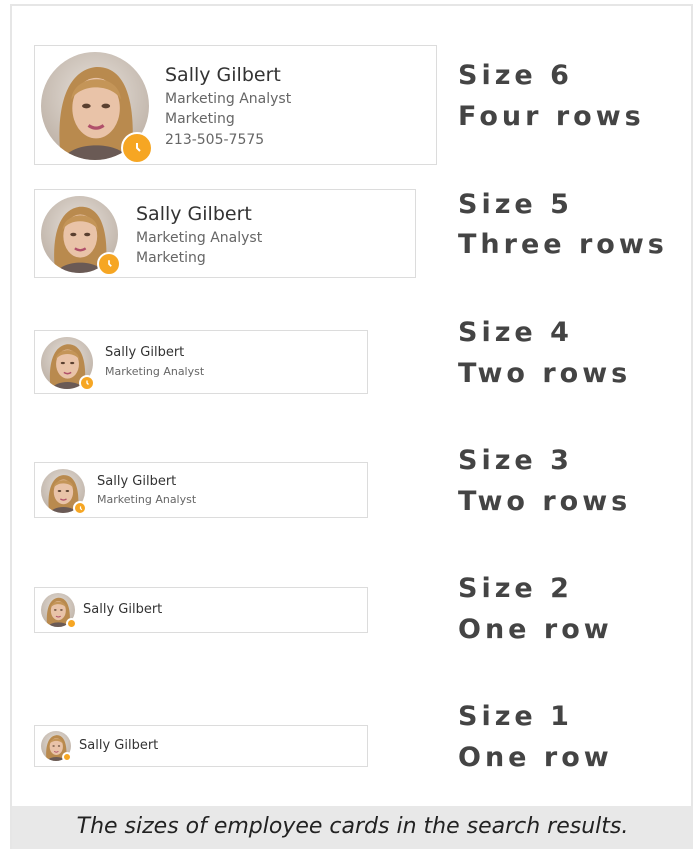  I want to click on size-label: Size 3, so click(515, 460).